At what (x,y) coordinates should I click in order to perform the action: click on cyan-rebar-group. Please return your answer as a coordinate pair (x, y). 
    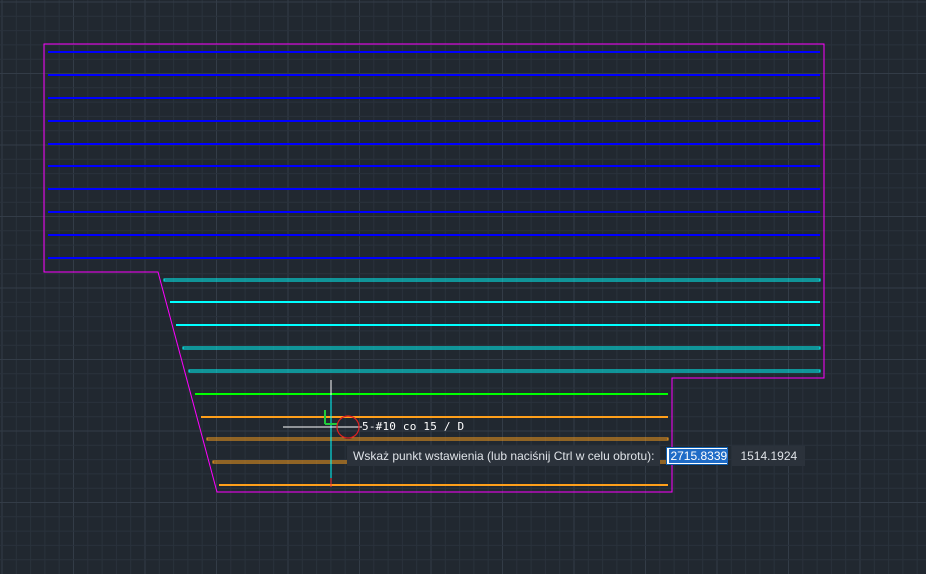
    Looking at the image, I should click on (492, 325).